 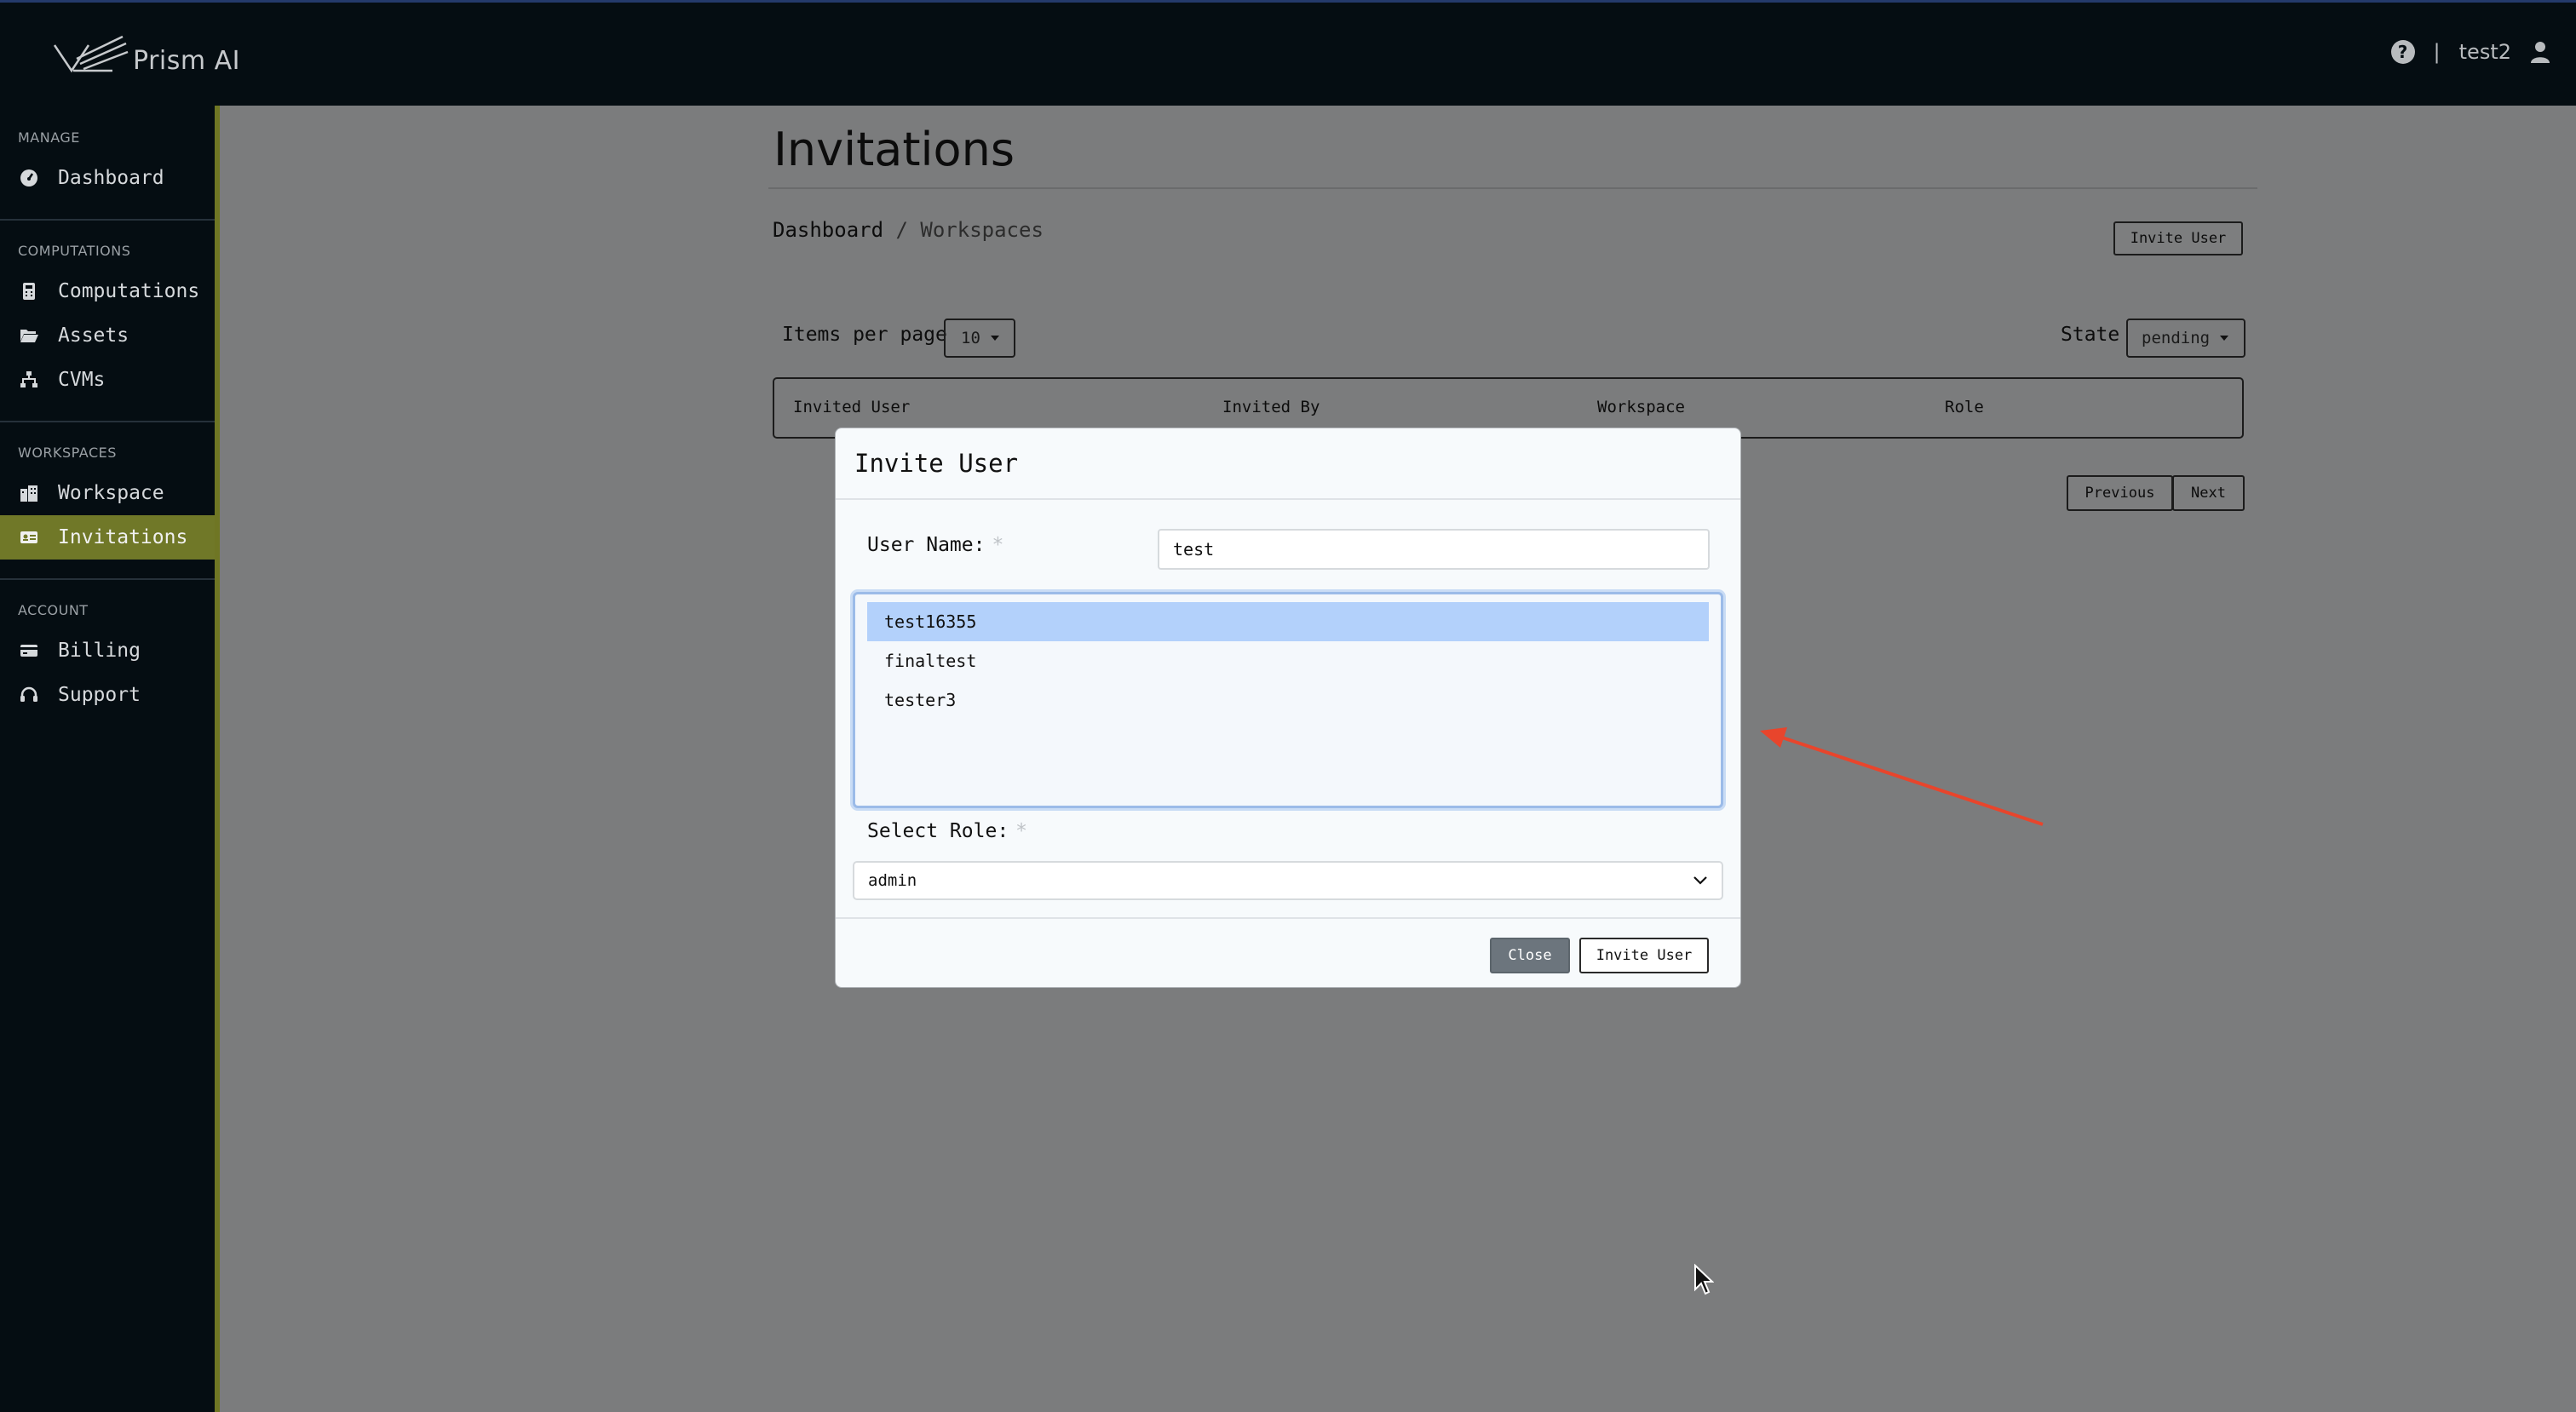 What do you see at coordinates (111, 178) in the screenshot?
I see `sidebar-item-label: Dashboard` at bounding box center [111, 178].